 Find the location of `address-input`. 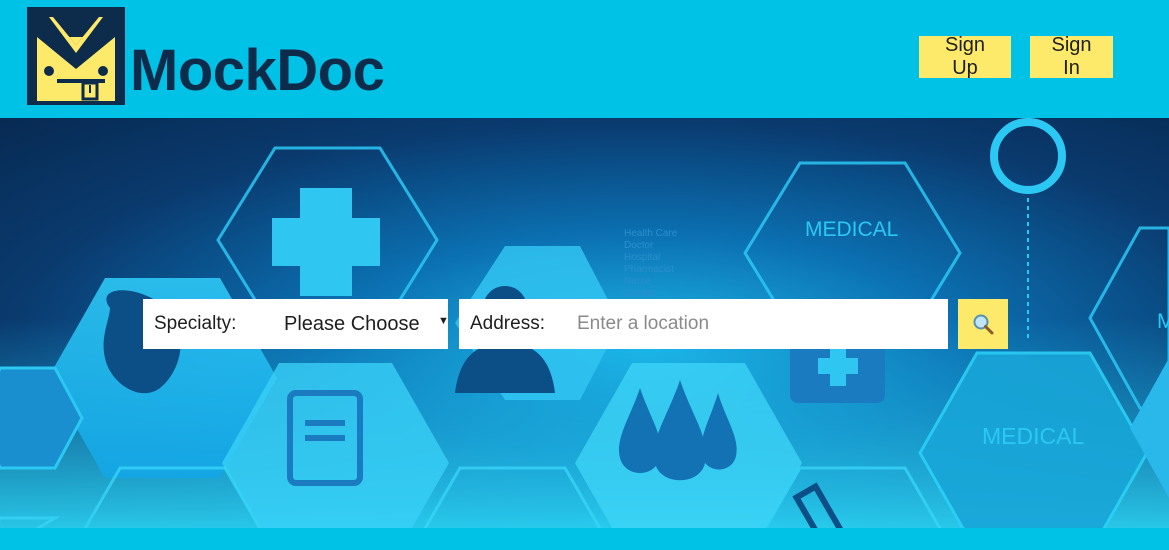

address-input is located at coordinates (757, 324).